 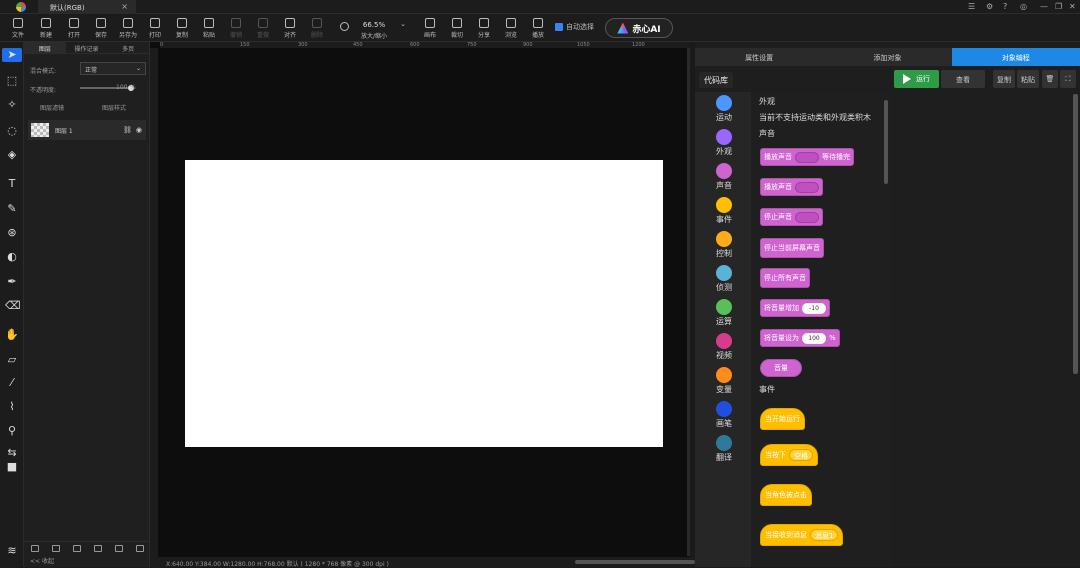 I want to click on link-icon: ⛓, so click(x=127, y=130).